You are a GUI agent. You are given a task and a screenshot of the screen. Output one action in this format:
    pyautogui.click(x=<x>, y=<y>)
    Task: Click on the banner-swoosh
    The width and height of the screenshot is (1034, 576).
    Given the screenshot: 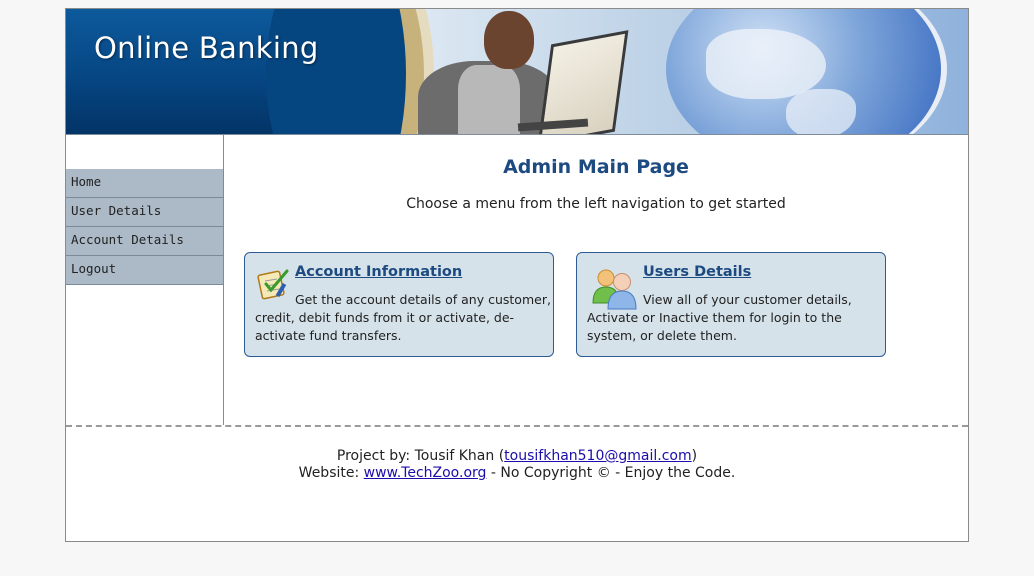 What is the action you would take?
    pyautogui.click(x=345, y=71)
    